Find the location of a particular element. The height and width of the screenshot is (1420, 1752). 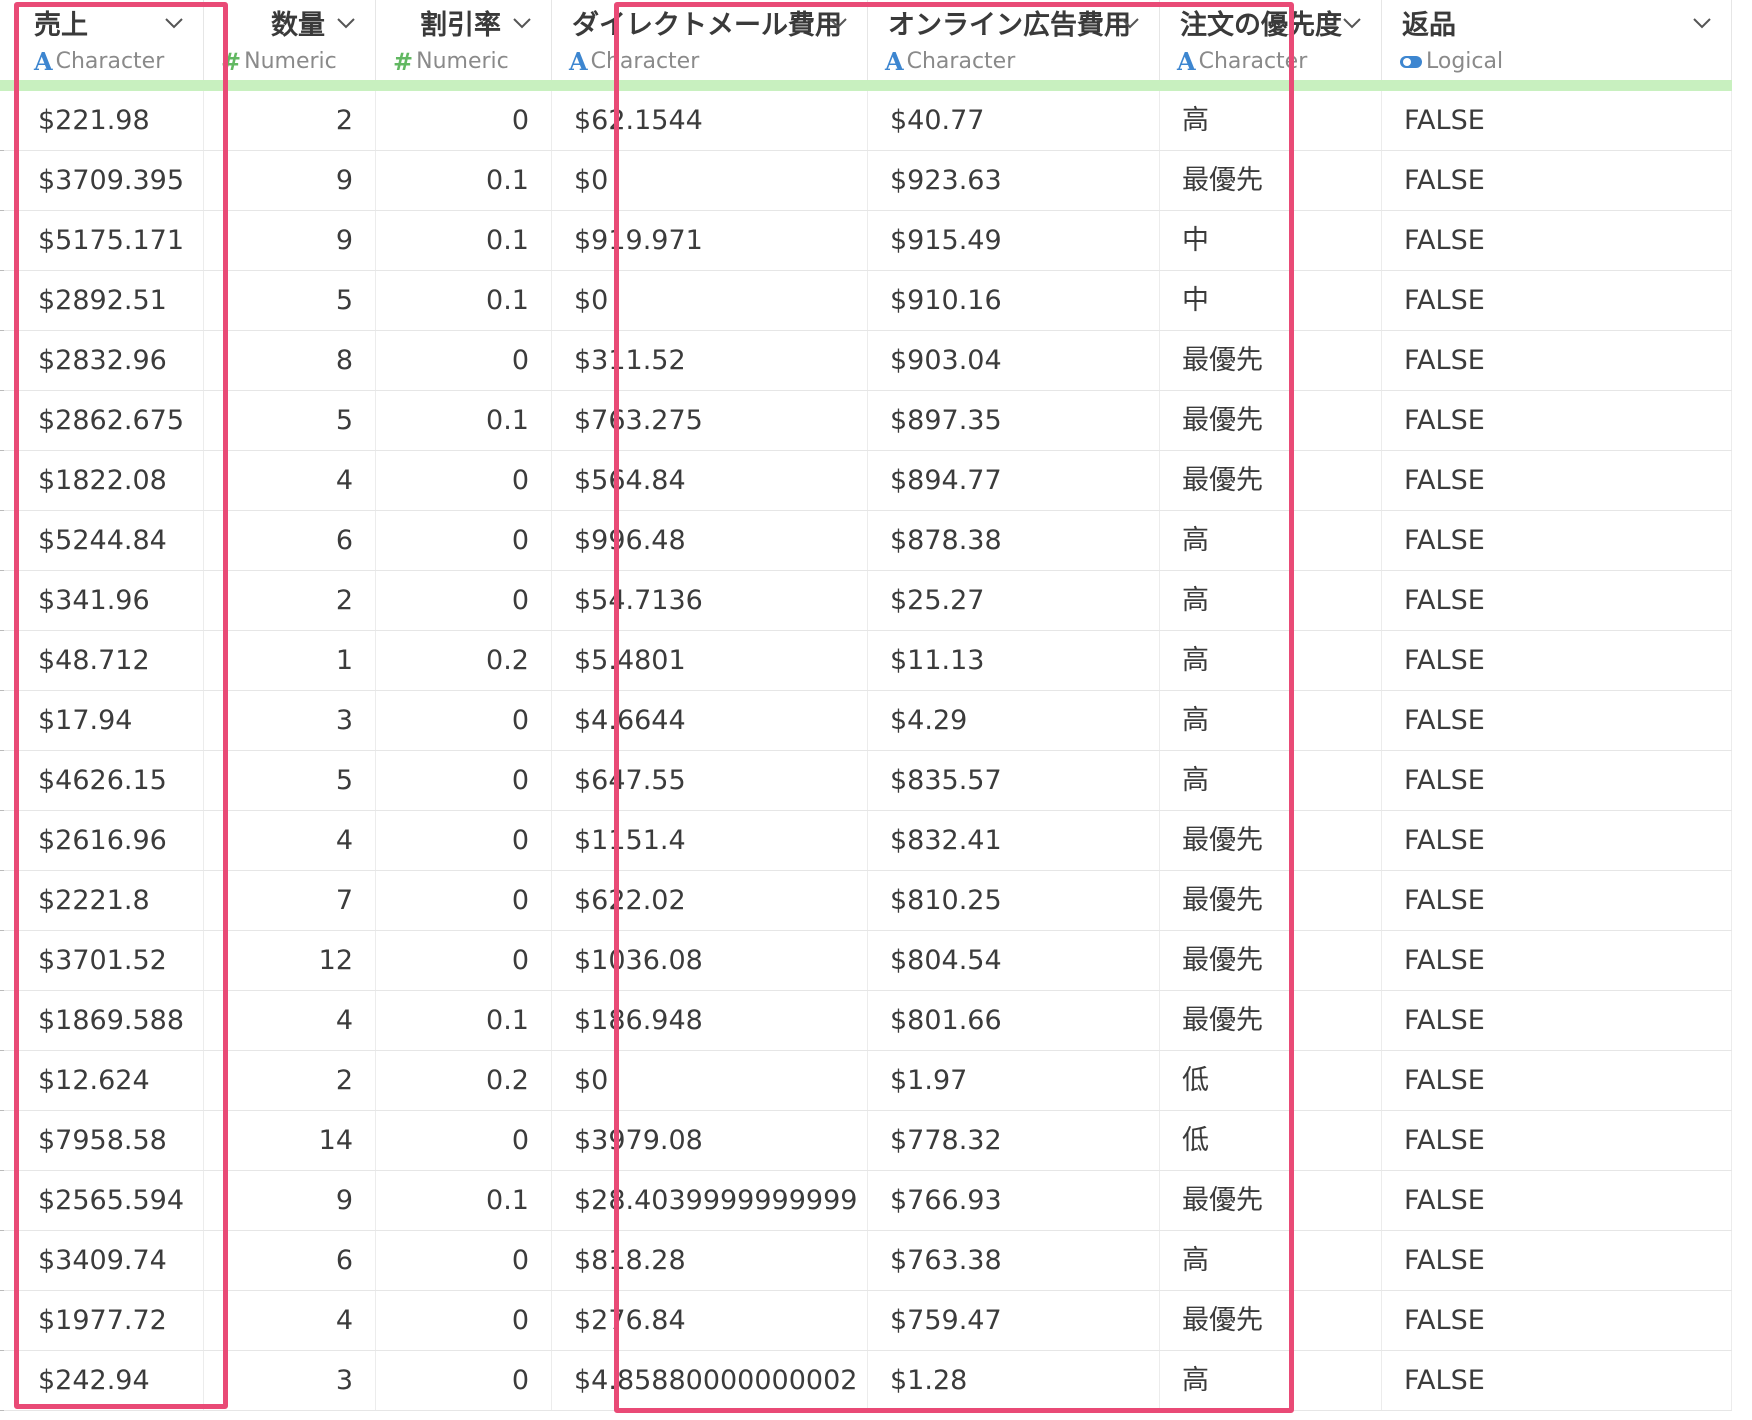

cell-online-ad-cost: $25.27 is located at coordinates (1014, 600).